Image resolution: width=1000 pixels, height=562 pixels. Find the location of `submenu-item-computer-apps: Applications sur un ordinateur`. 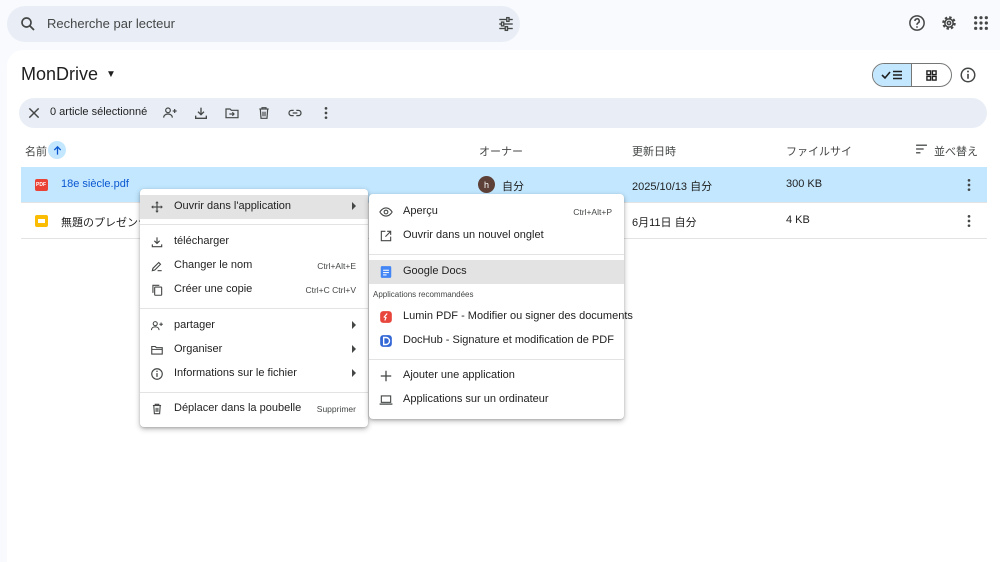

submenu-item-computer-apps: Applications sur un ordinateur is located at coordinates (496, 400).